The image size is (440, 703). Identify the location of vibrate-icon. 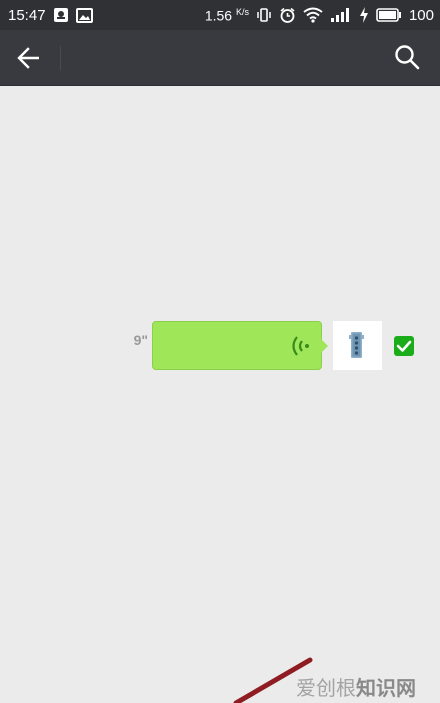
(264, 15).